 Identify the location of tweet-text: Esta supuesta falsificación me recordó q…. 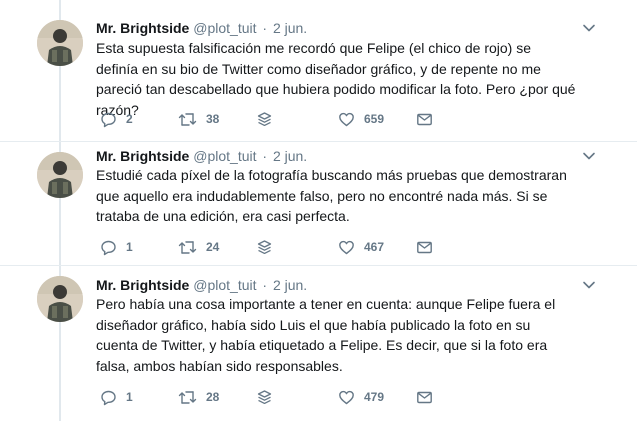
(336, 79).